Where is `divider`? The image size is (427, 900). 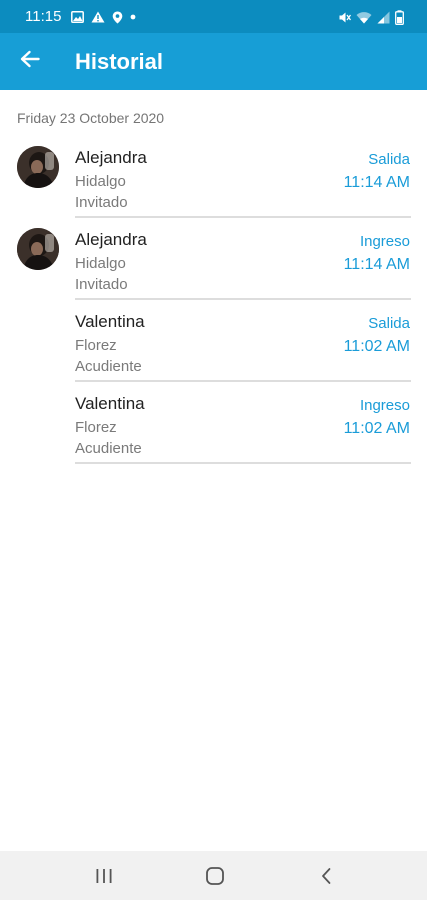 divider is located at coordinates (243, 463).